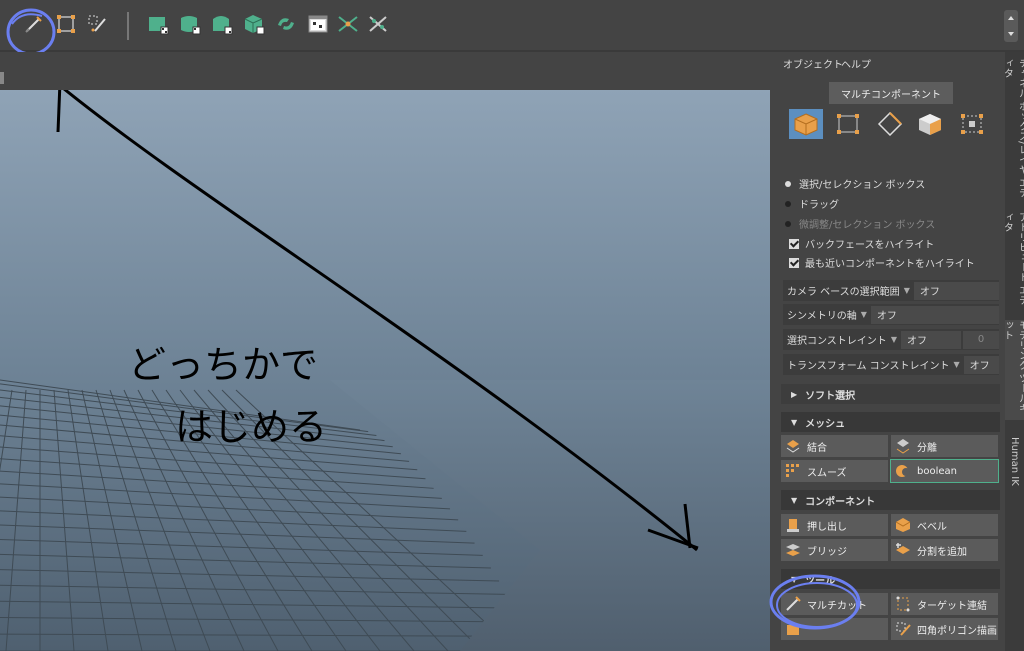 The height and width of the screenshot is (651, 1024). I want to click on paint-select-icon, so click(98, 24).